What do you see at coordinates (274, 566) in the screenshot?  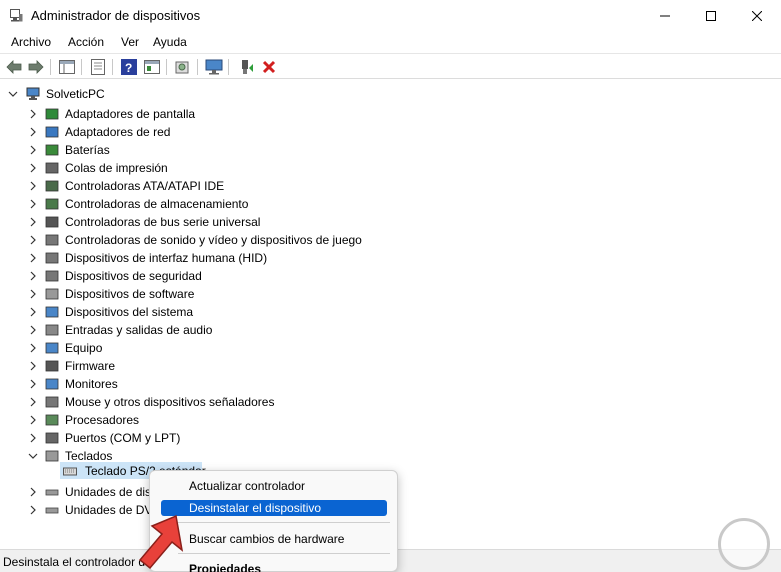 I see `ctx-properties: Propiedades` at bounding box center [274, 566].